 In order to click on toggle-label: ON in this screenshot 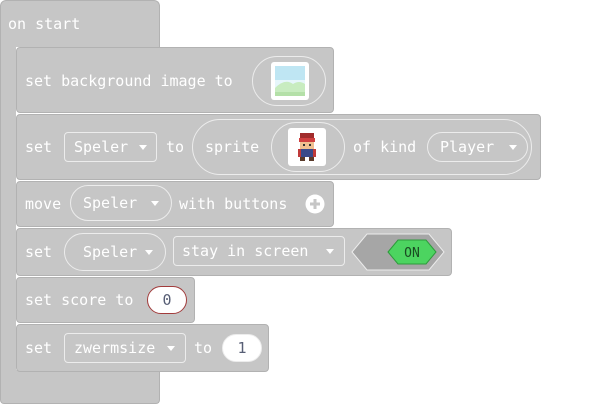, I will do `click(412, 253)`.